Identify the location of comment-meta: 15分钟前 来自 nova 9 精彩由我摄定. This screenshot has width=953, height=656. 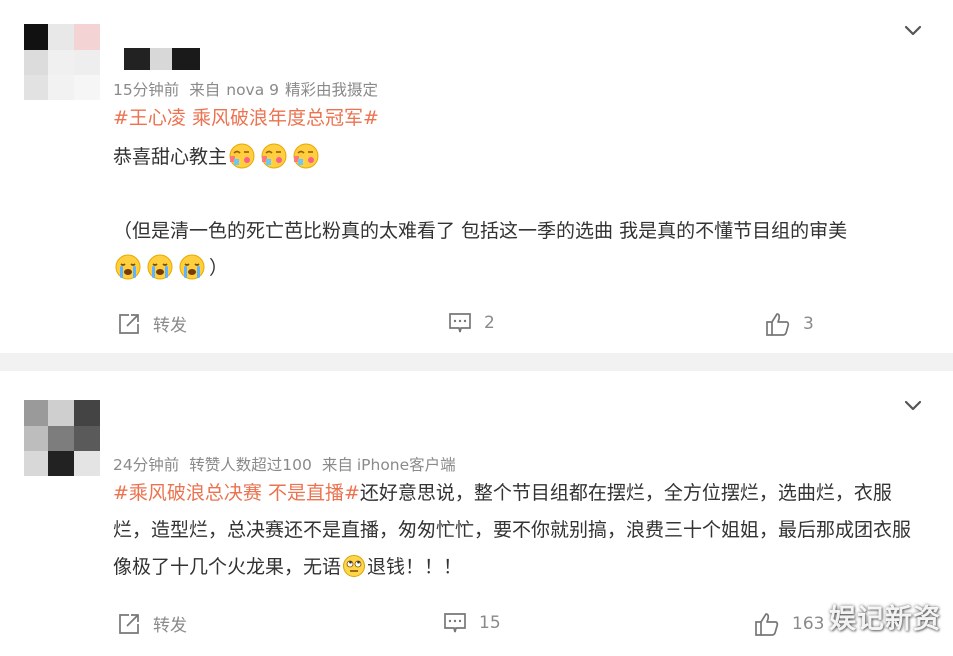
(250, 89).